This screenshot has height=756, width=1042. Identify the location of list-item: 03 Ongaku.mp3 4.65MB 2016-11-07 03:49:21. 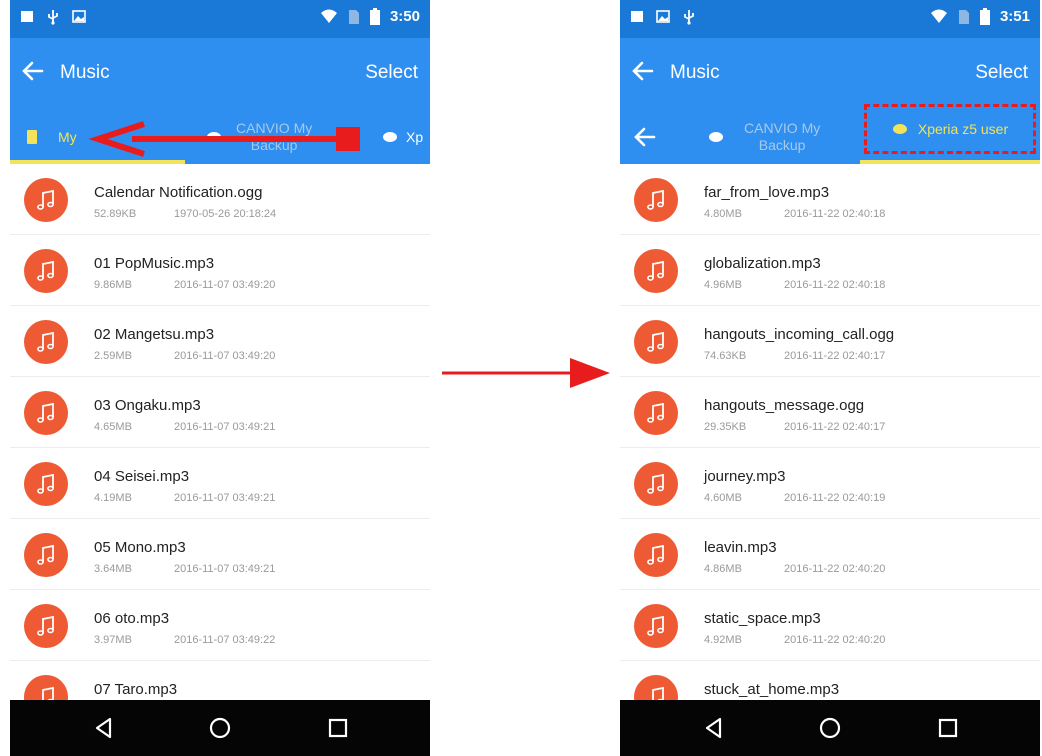
(220, 412).